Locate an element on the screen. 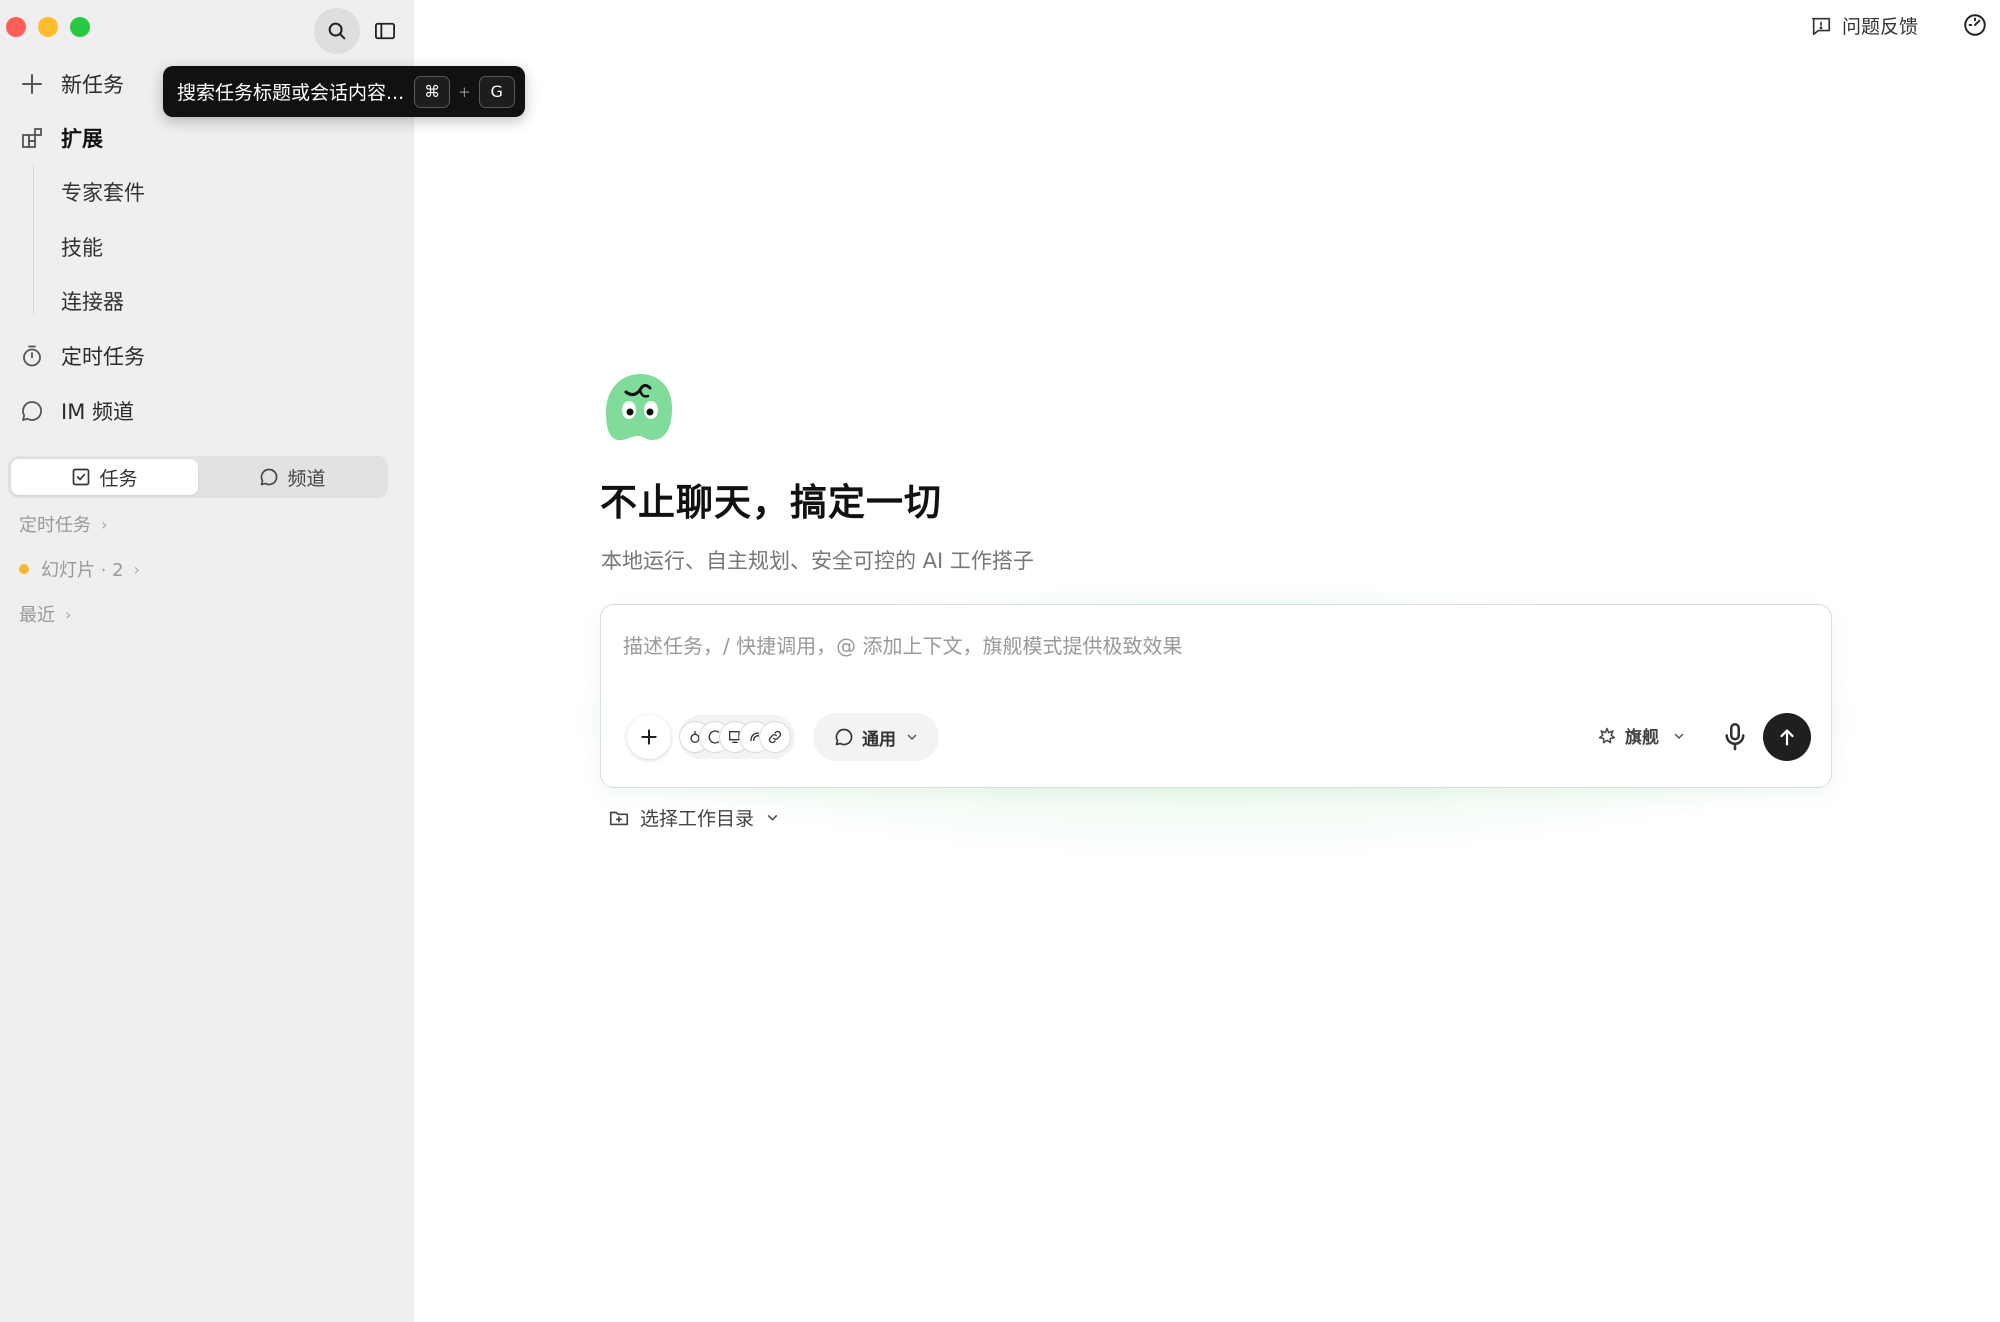  gauge-icon is located at coordinates (1975, 25).